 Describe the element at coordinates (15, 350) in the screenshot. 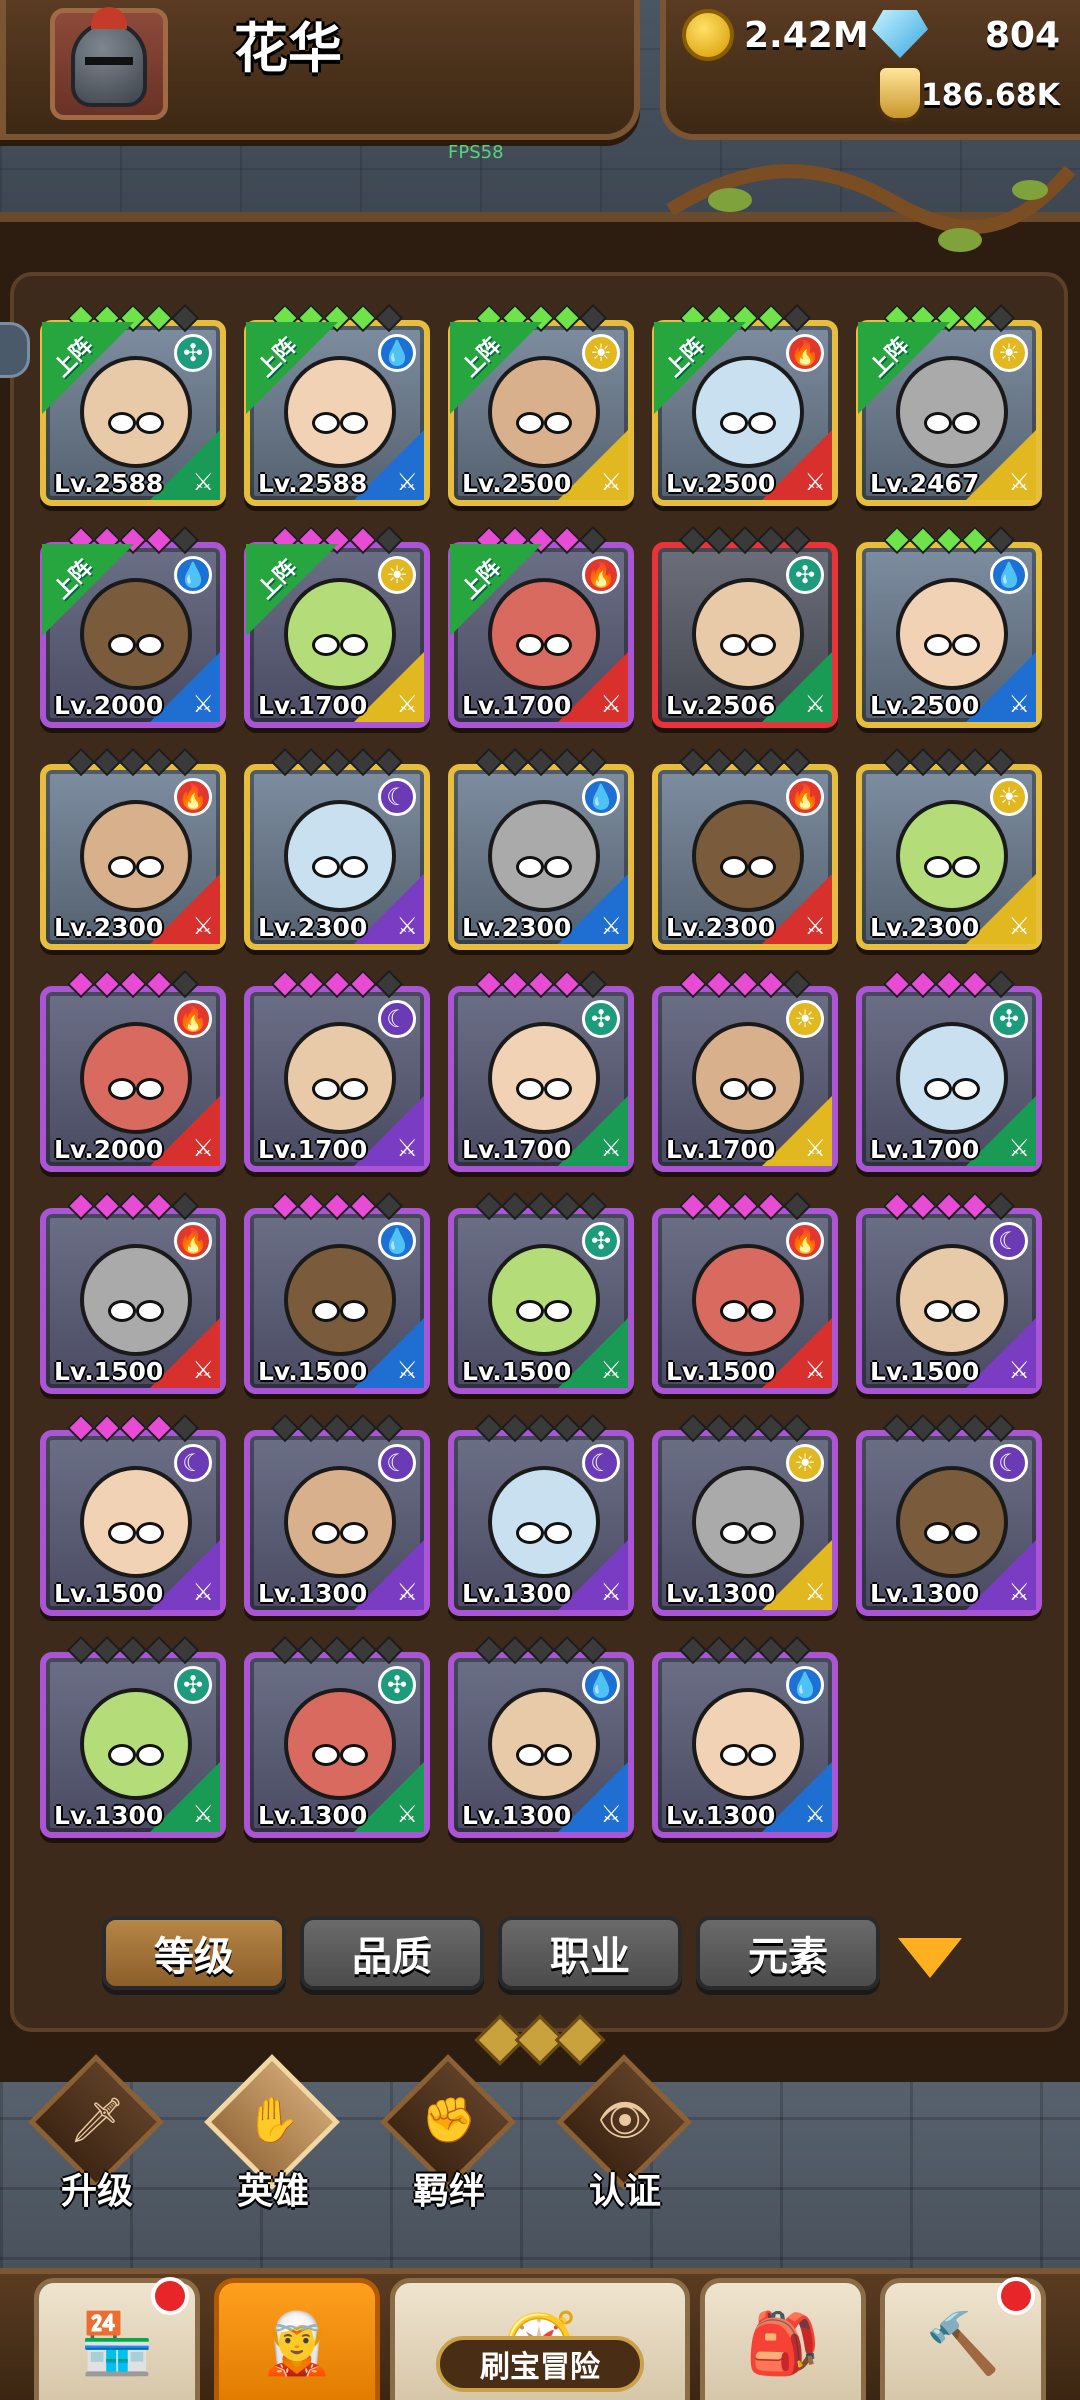

I see `side-drawer-tab` at that location.